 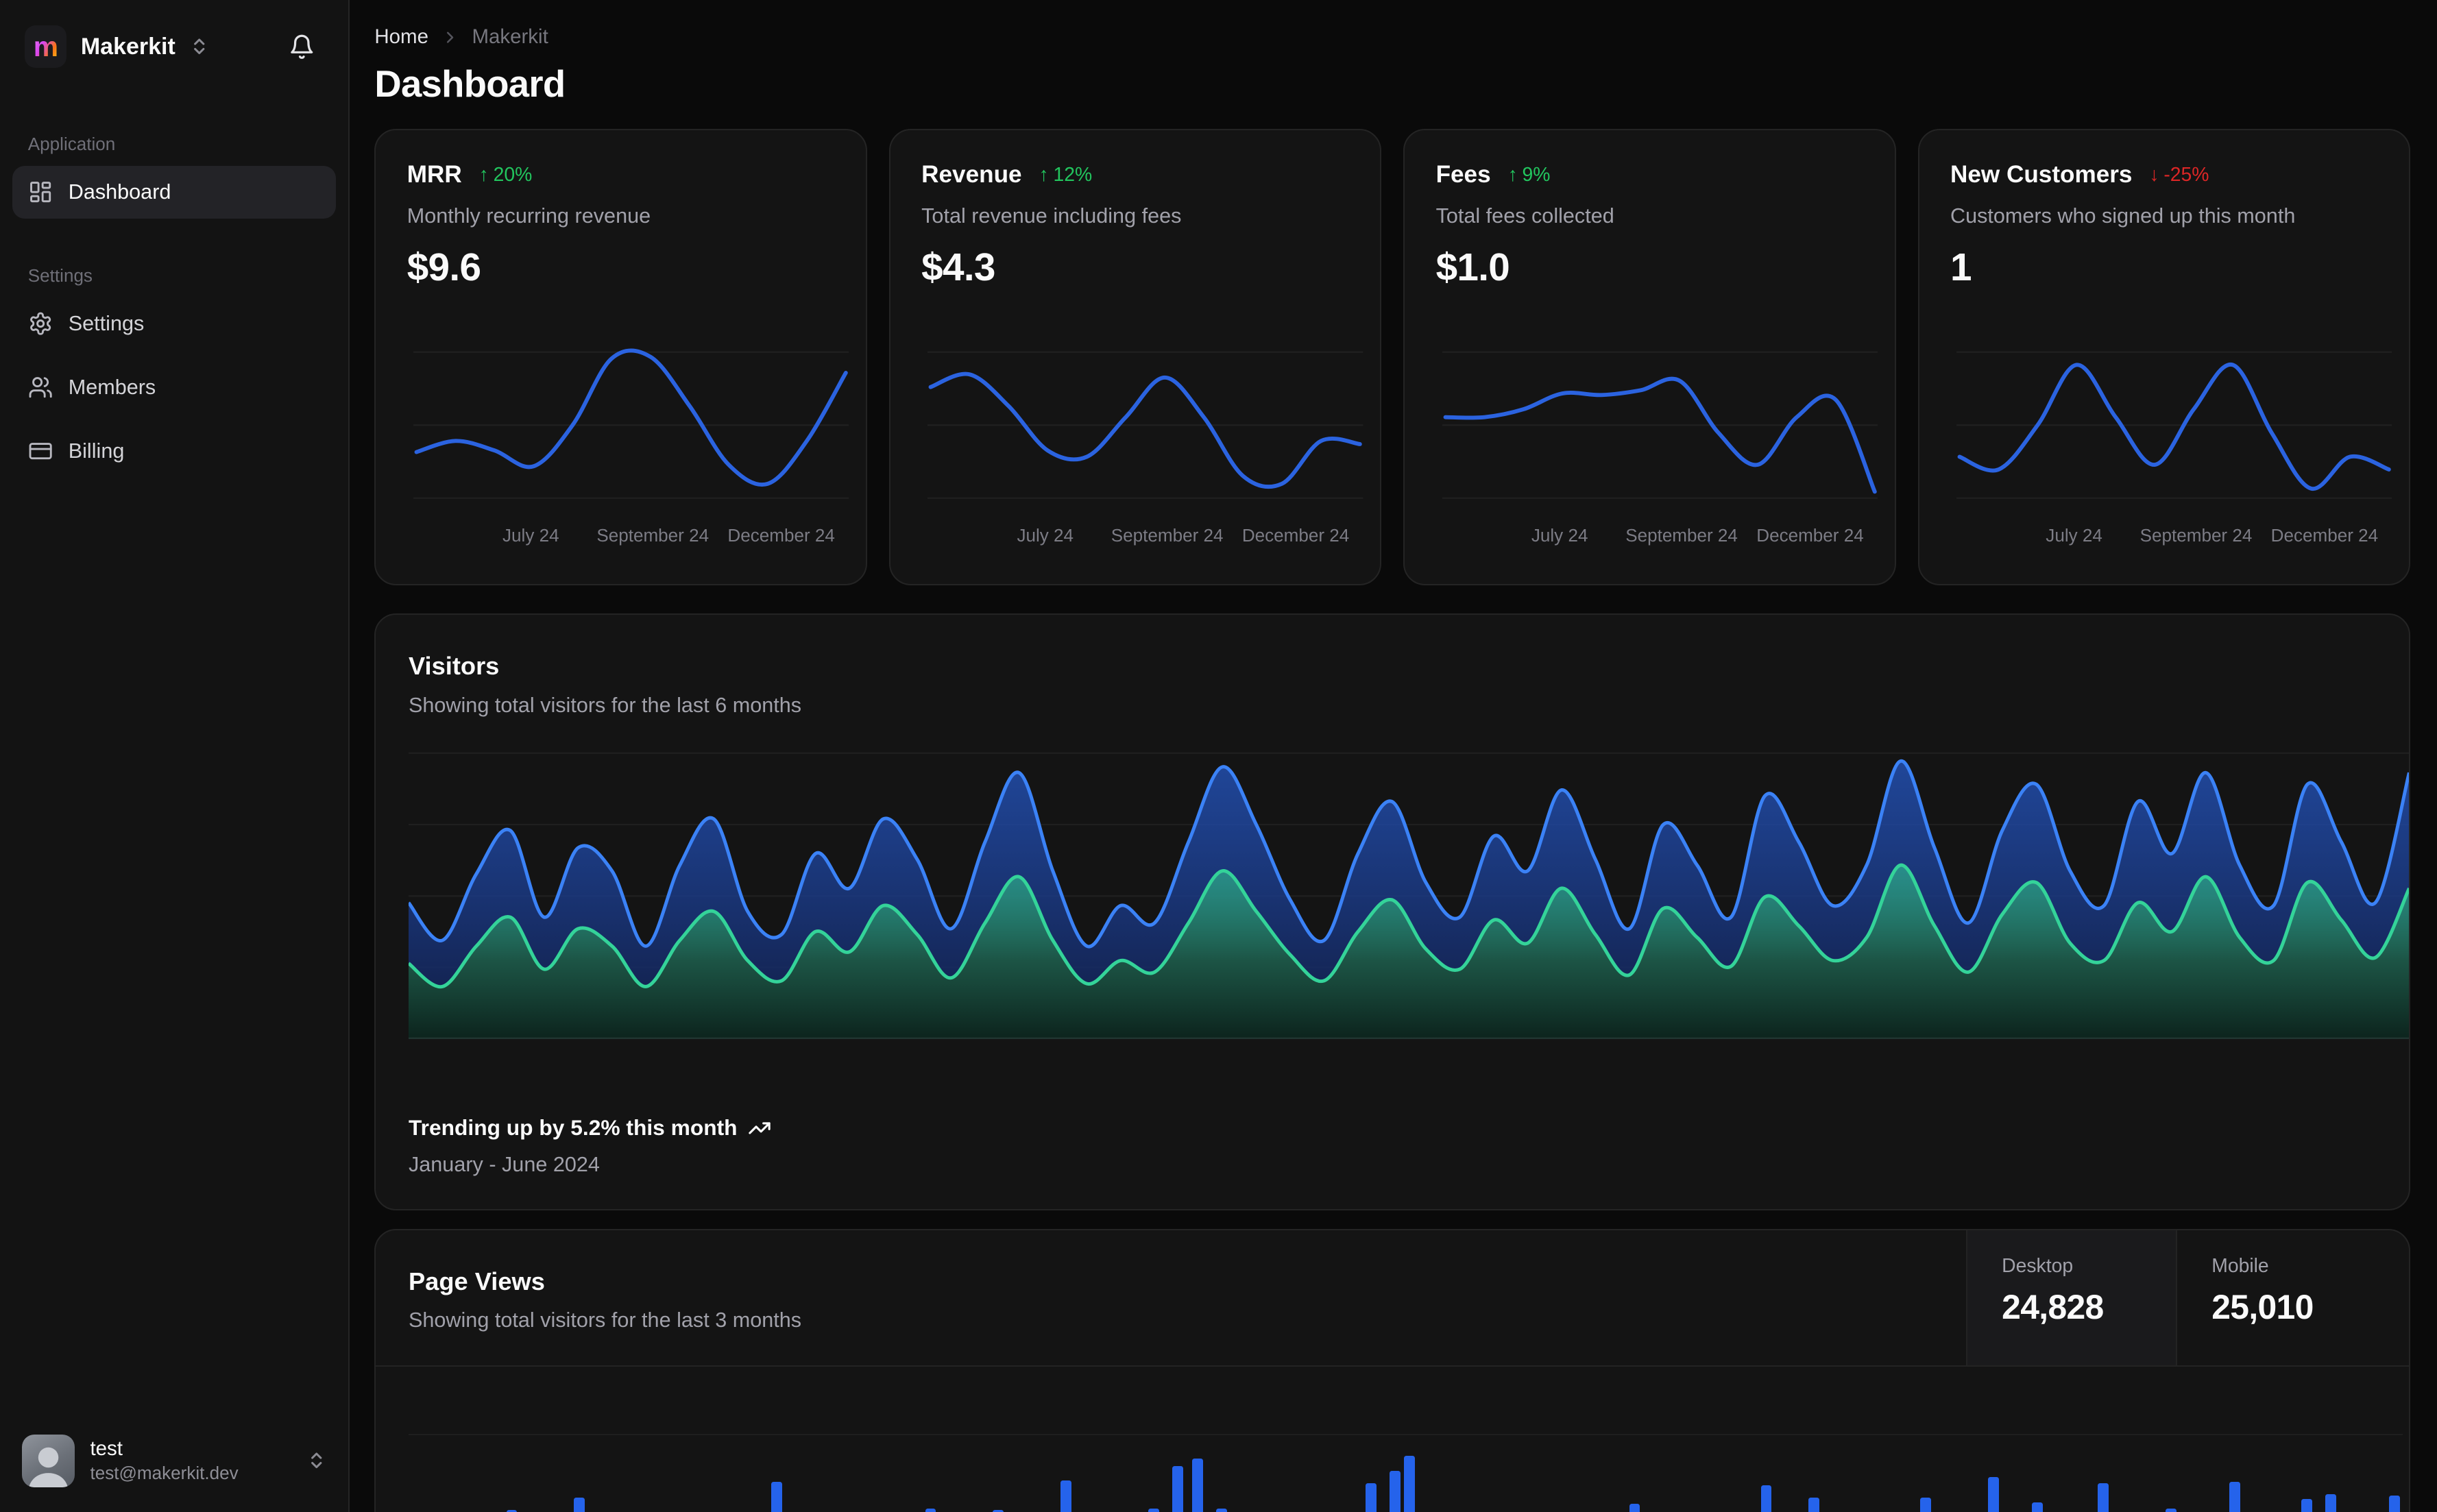 What do you see at coordinates (590, 1128) in the screenshot?
I see `visitors-trending-text: Trending up by 5.2% this month` at bounding box center [590, 1128].